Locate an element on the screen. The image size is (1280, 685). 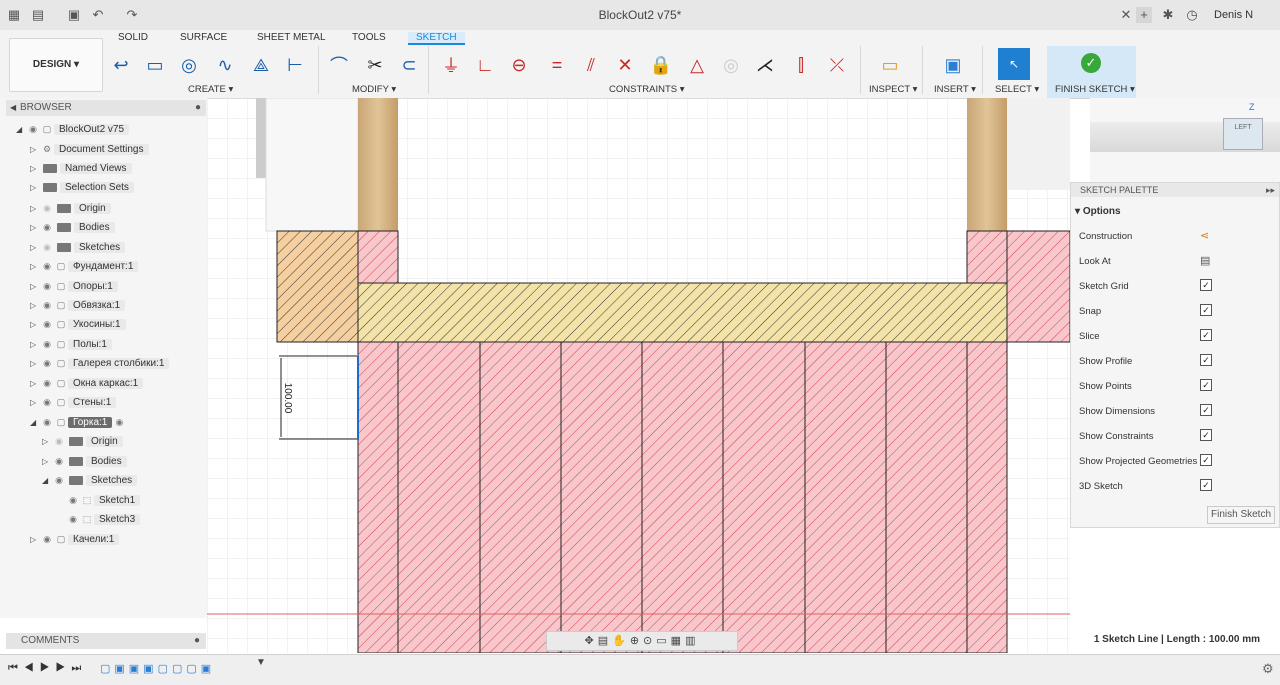
midpoint-constraint-icon: ⋌ is located at coordinates (765, 65).